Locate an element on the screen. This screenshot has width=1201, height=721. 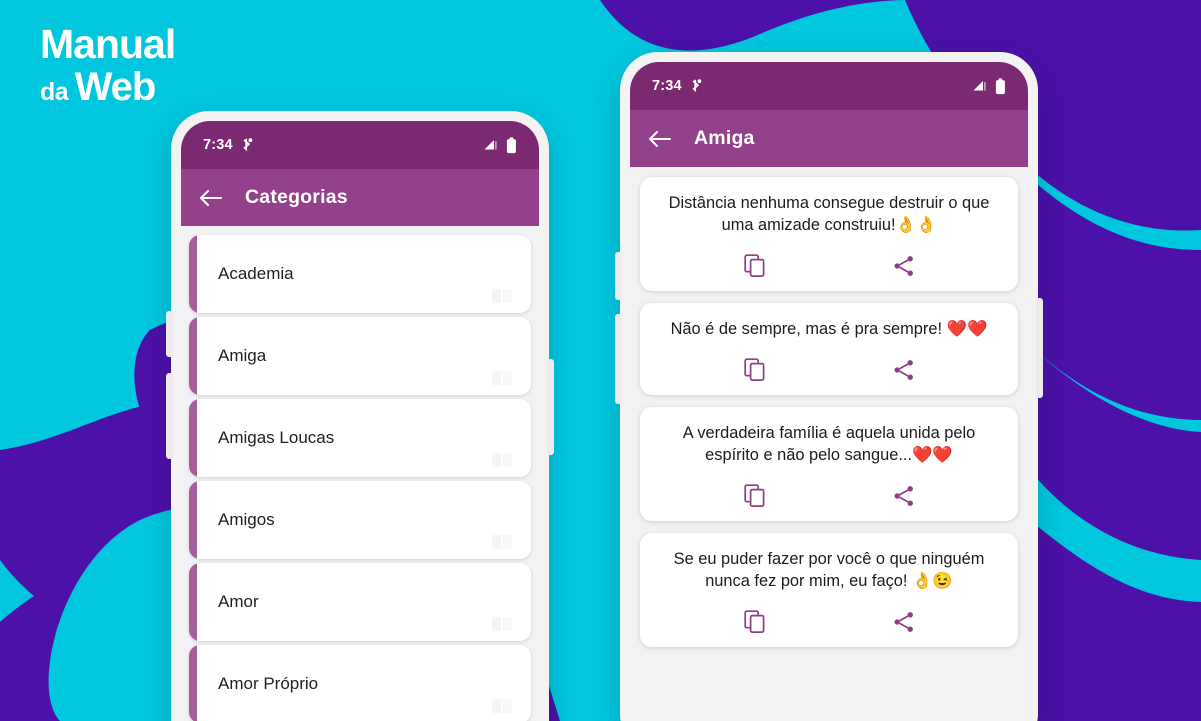
page-title: Amiga is located at coordinates (724, 138).